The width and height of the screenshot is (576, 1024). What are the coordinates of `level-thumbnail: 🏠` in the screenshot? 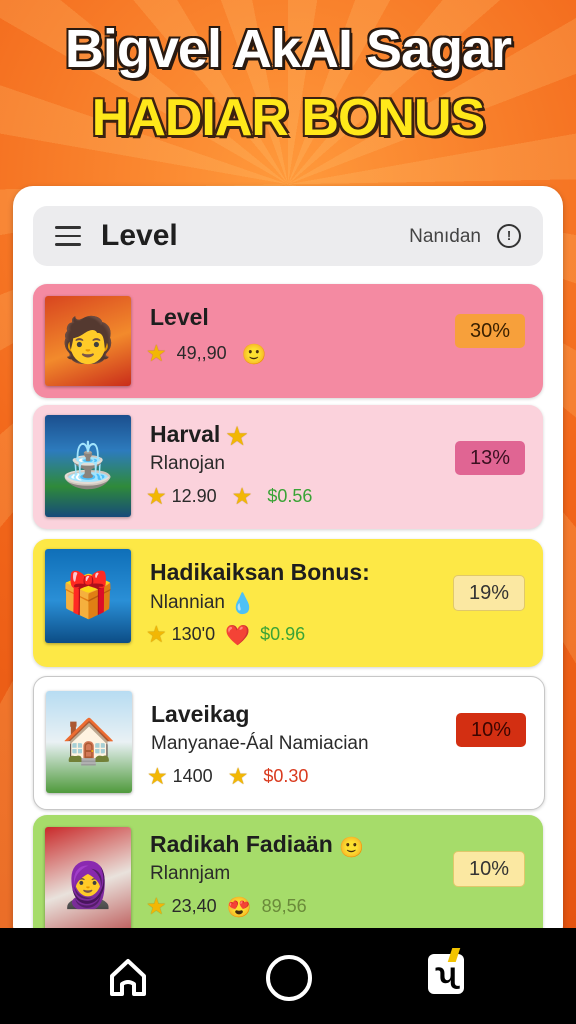 It's located at (89, 742).